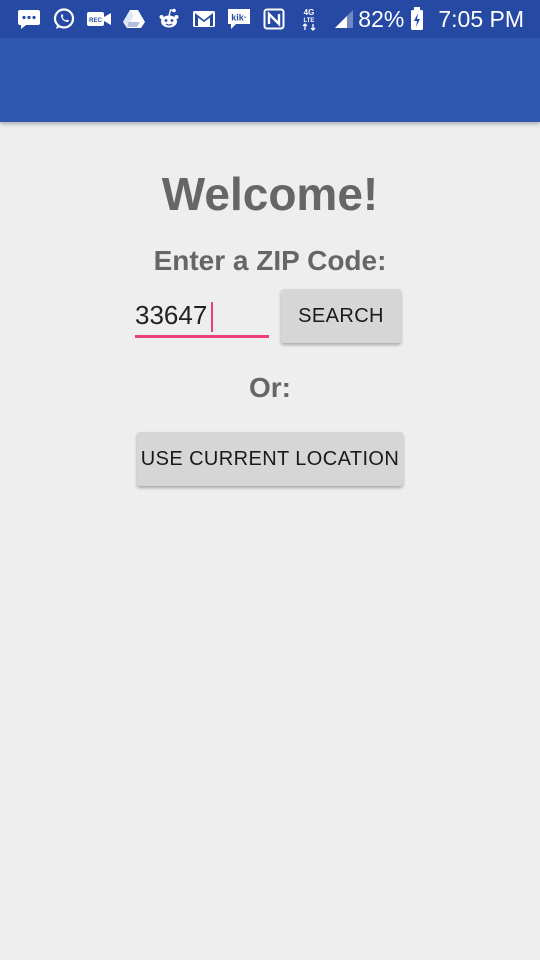 This screenshot has height=960, width=540. Describe the element at coordinates (204, 19) in the screenshot. I see `gmail-icon` at that location.